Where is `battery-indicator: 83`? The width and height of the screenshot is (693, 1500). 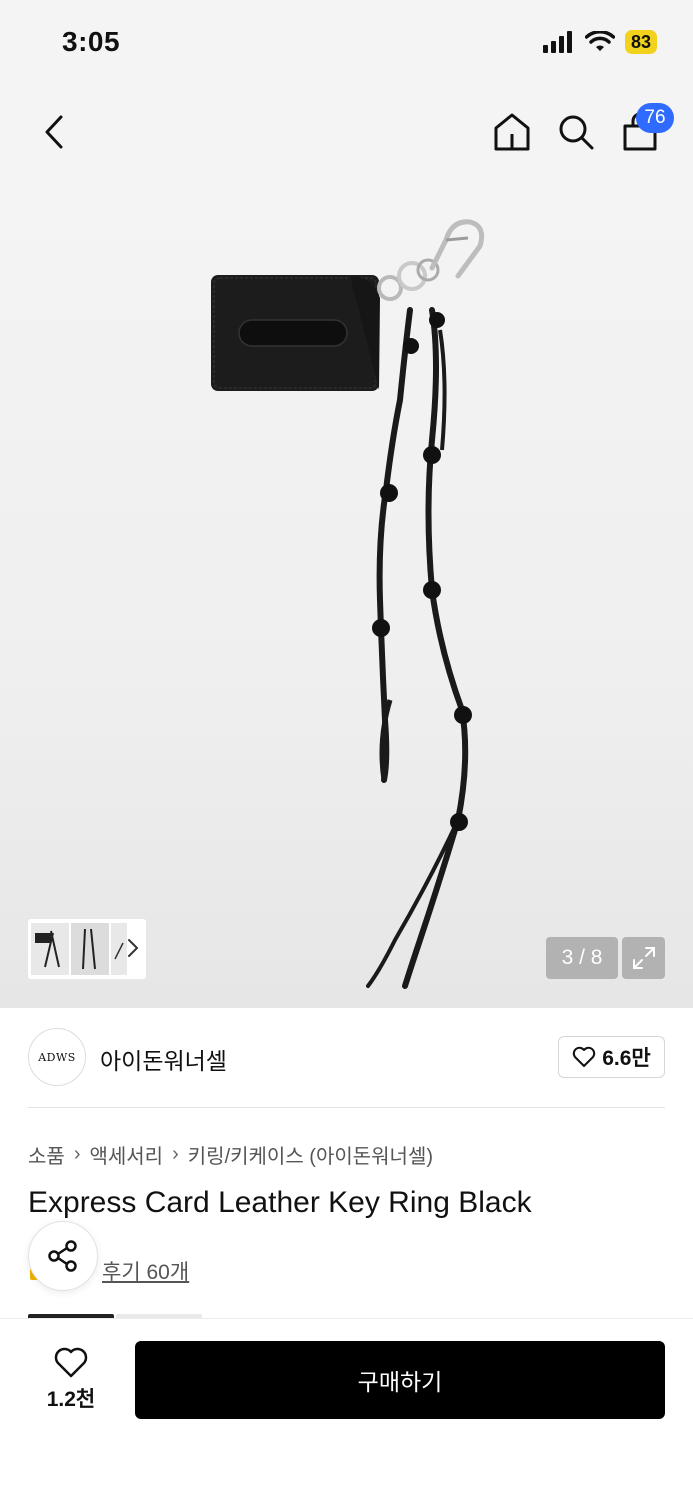 battery-indicator: 83 is located at coordinates (640, 42).